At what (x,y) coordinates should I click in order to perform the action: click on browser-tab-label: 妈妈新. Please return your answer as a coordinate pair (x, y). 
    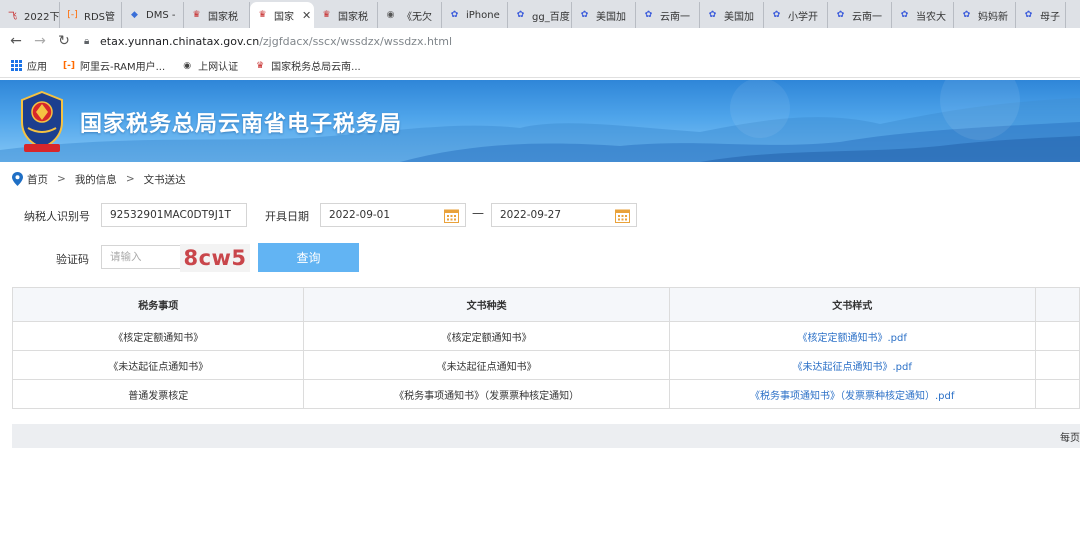
    Looking at the image, I should click on (993, 17).